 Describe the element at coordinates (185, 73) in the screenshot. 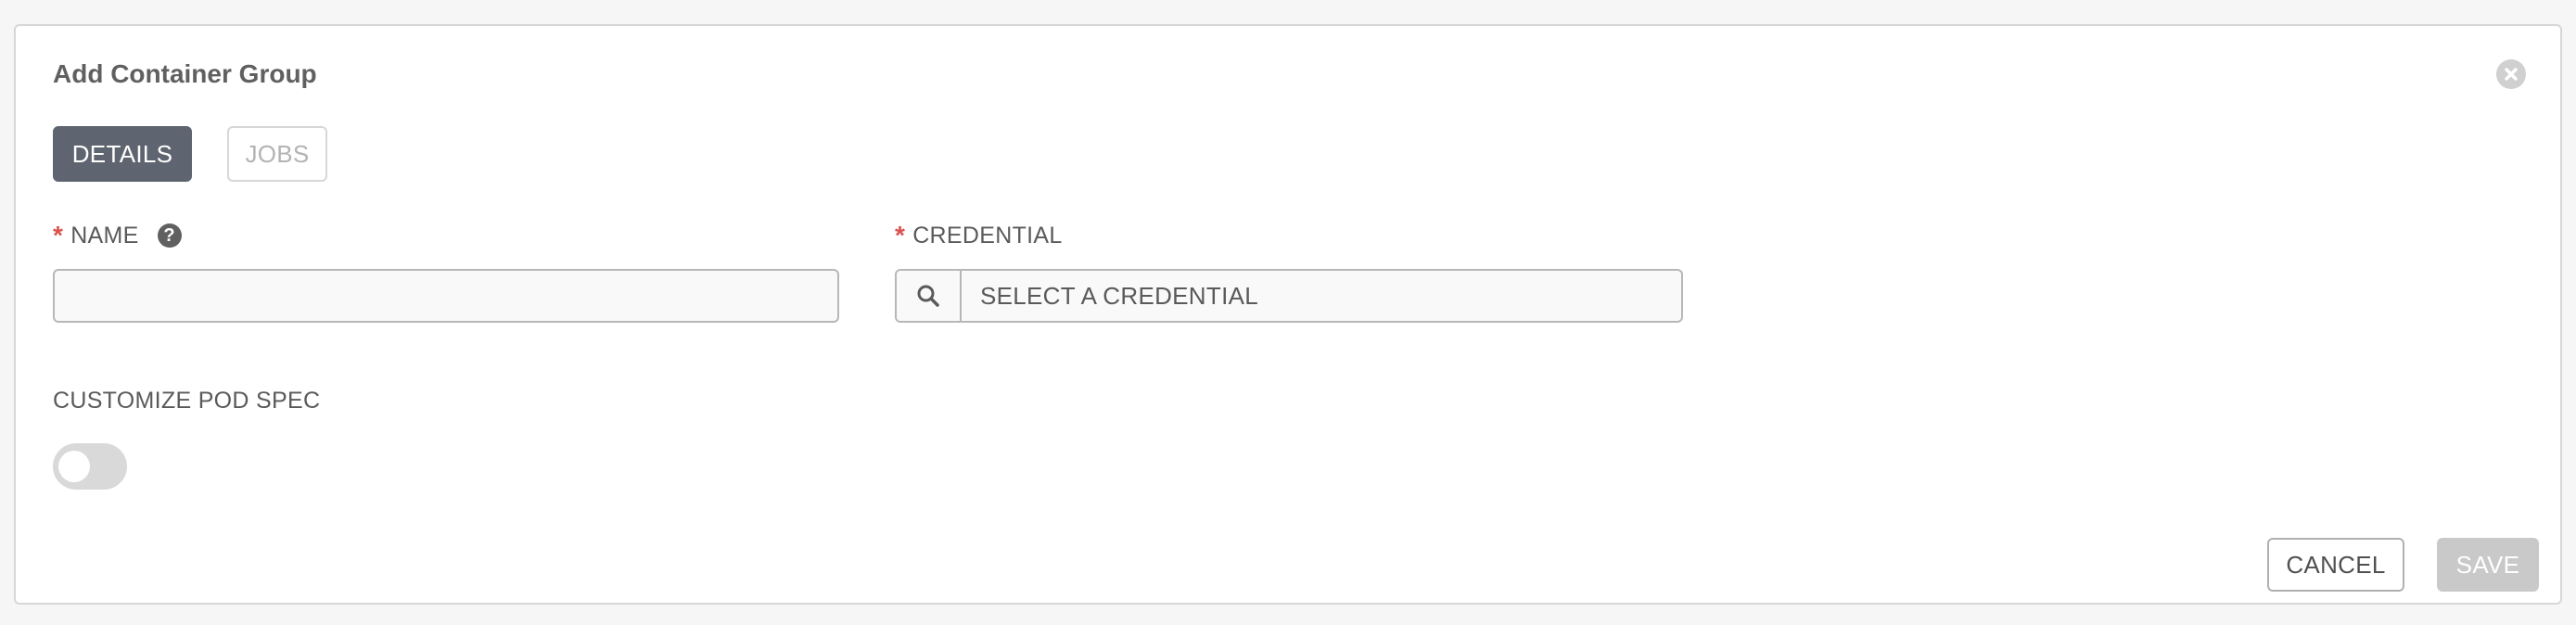

I see `panel-title: Add Container Group` at that location.